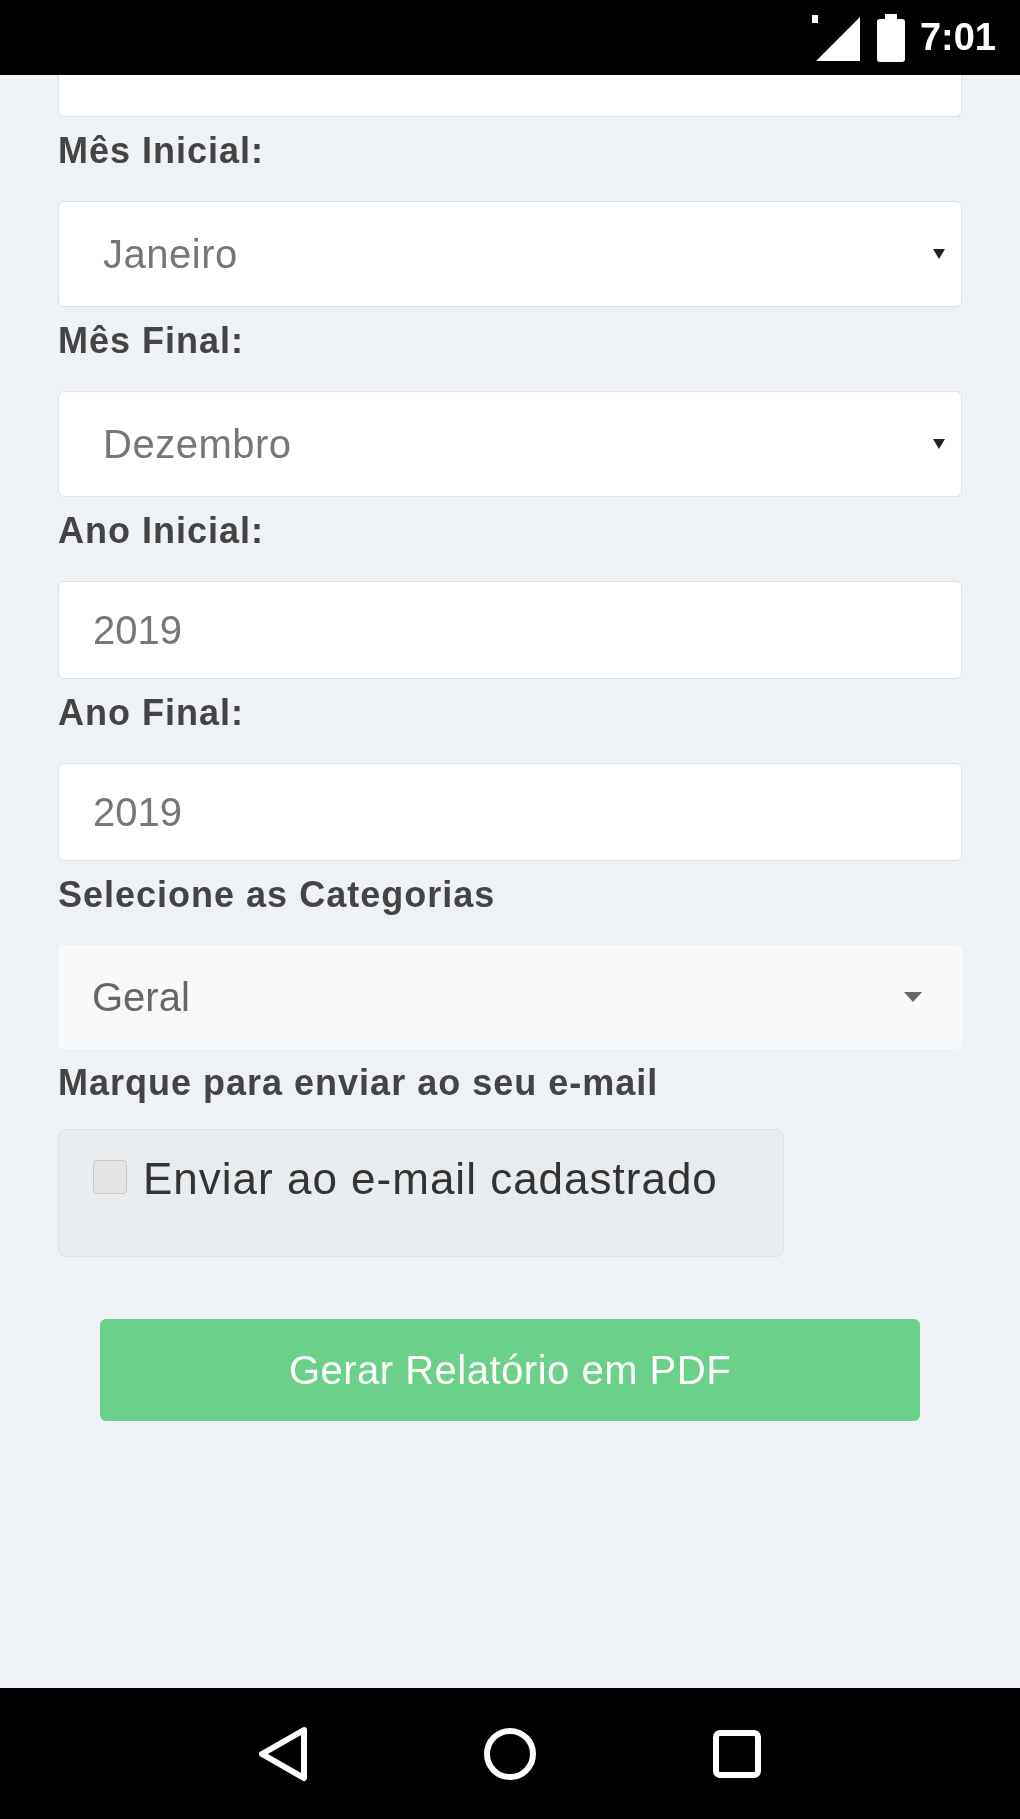  Describe the element at coordinates (161, 531) in the screenshot. I see `field-label: Ano Inicial:` at that location.